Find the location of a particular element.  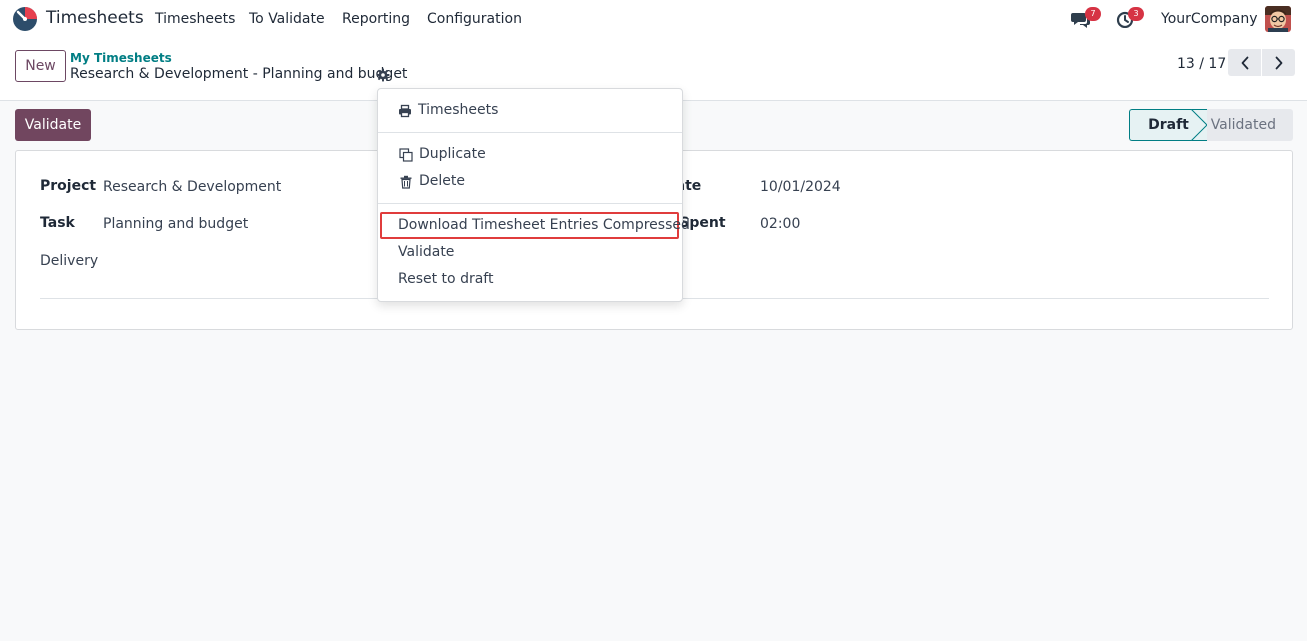

status-arrow-icon is located at coordinates (1199, 125).